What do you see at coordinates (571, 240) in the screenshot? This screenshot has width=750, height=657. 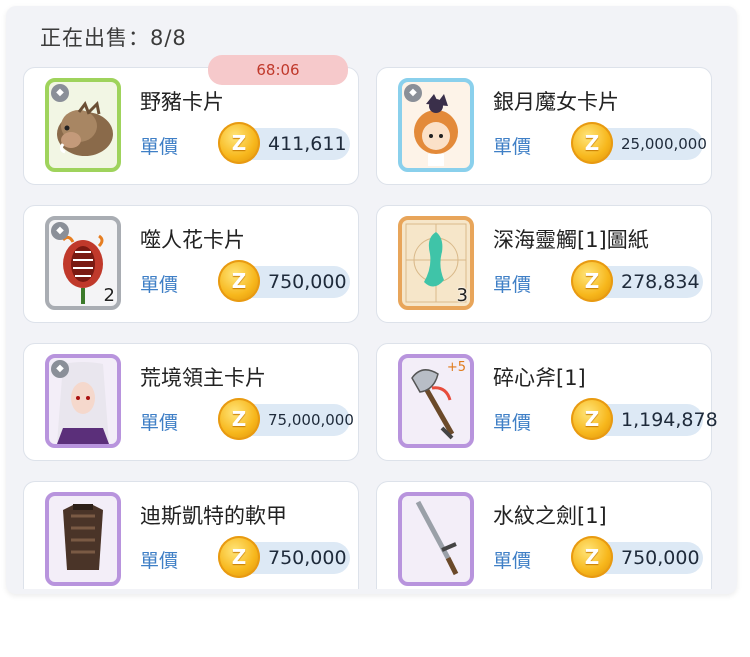 I see `item-name: 深海靈觸[1]圖紙` at bounding box center [571, 240].